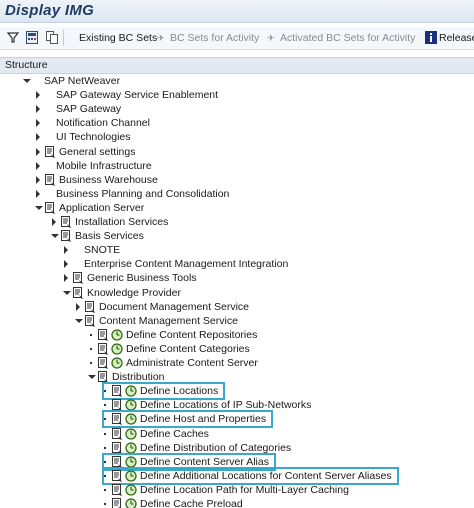  Describe the element at coordinates (237, 95) in the screenshot. I see `tree-node: SAP Gateway Service Enablement` at that location.